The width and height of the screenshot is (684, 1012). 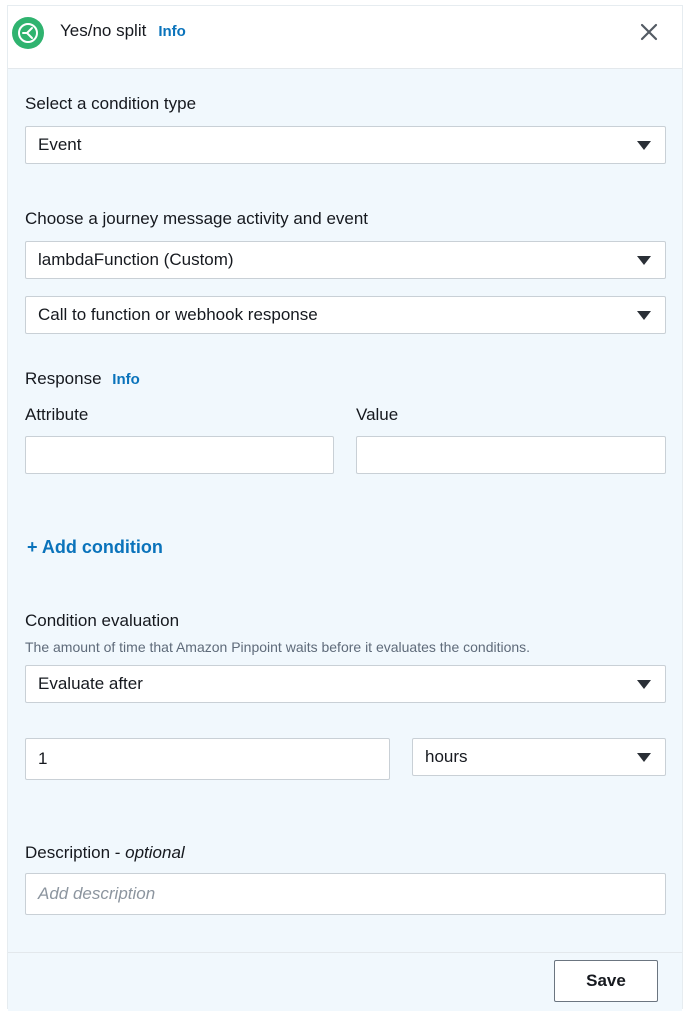 What do you see at coordinates (345, 315) in the screenshot?
I see `event-select: Call to function or webhook response` at bounding box center [345, 315].